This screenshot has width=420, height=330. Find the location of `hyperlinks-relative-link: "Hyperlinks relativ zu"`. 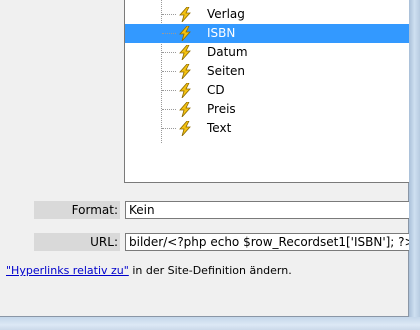

hyperlinks-relative-link: "Hyperlinks relativ zu" is located at coordinates (67, 270).